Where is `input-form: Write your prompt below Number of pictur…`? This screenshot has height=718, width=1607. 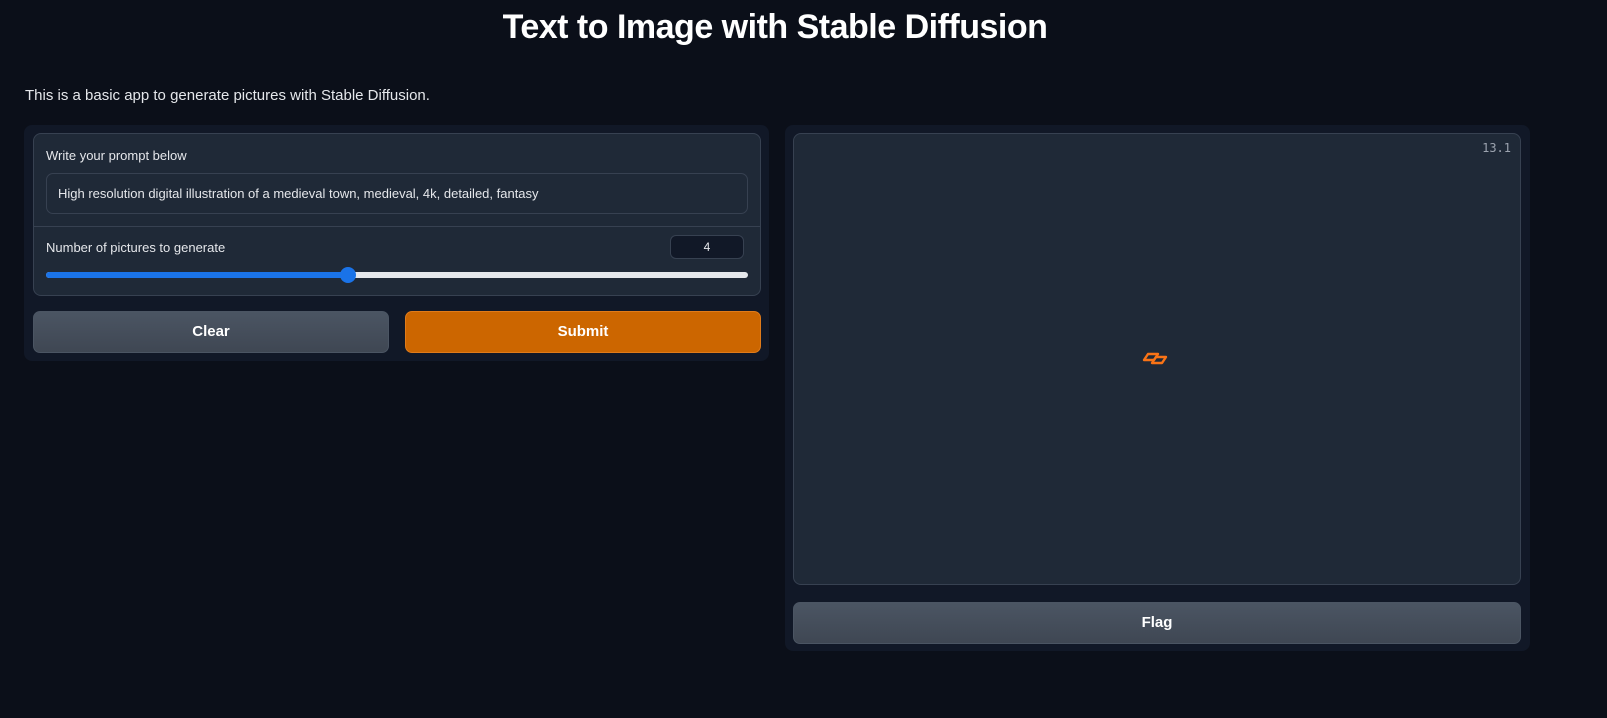 input-form: Write your prompt below Number of pictur… is located at coordinates (397, 214).